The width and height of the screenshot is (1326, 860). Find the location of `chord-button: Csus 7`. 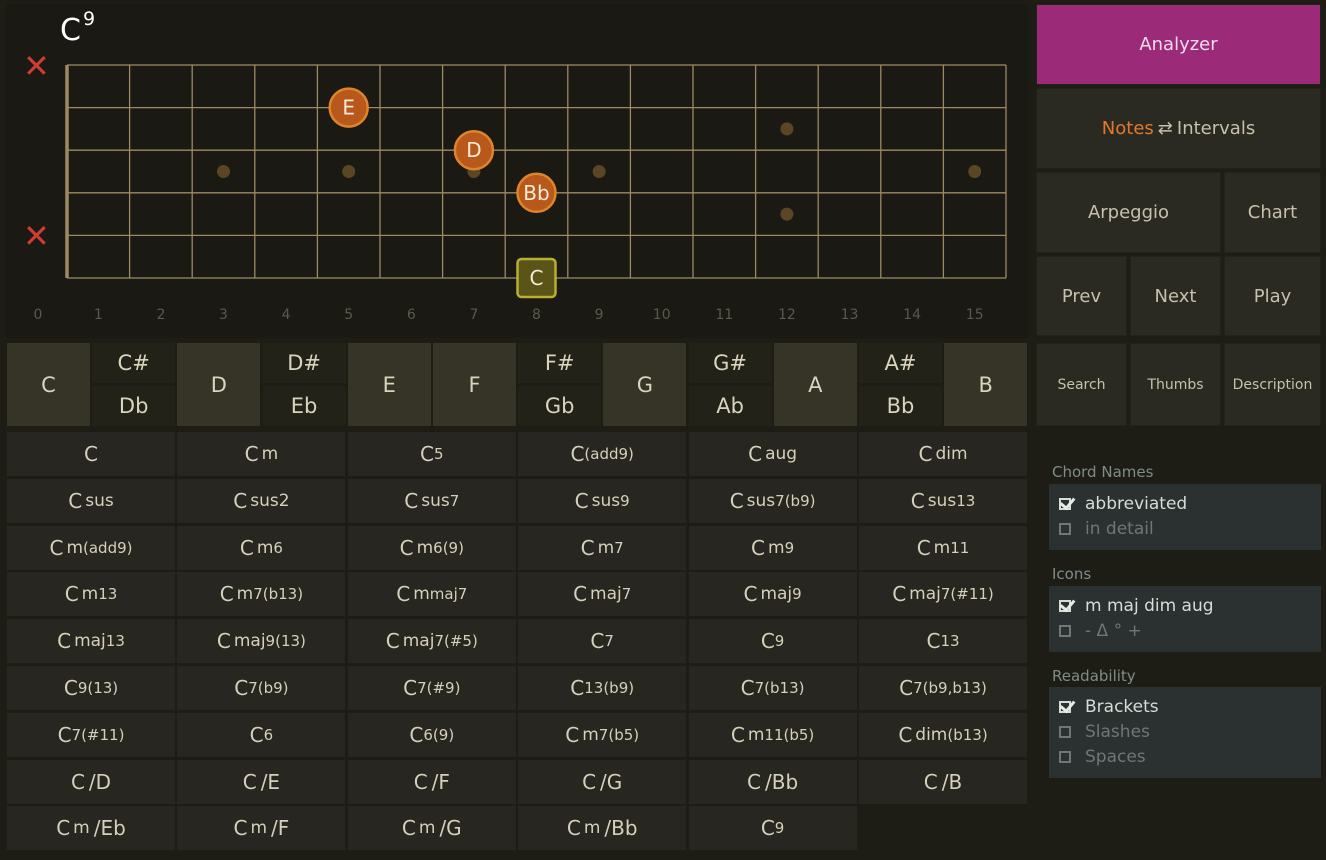

chord-button: Csus 7 is located at coordinates (431, 500).